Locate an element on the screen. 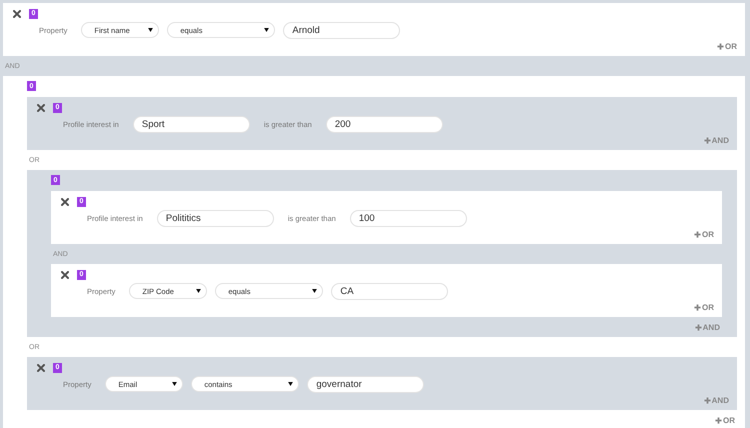 The height and width of the screenshot is (428, 750). text-field: CA is located at coordinates (389, 291).